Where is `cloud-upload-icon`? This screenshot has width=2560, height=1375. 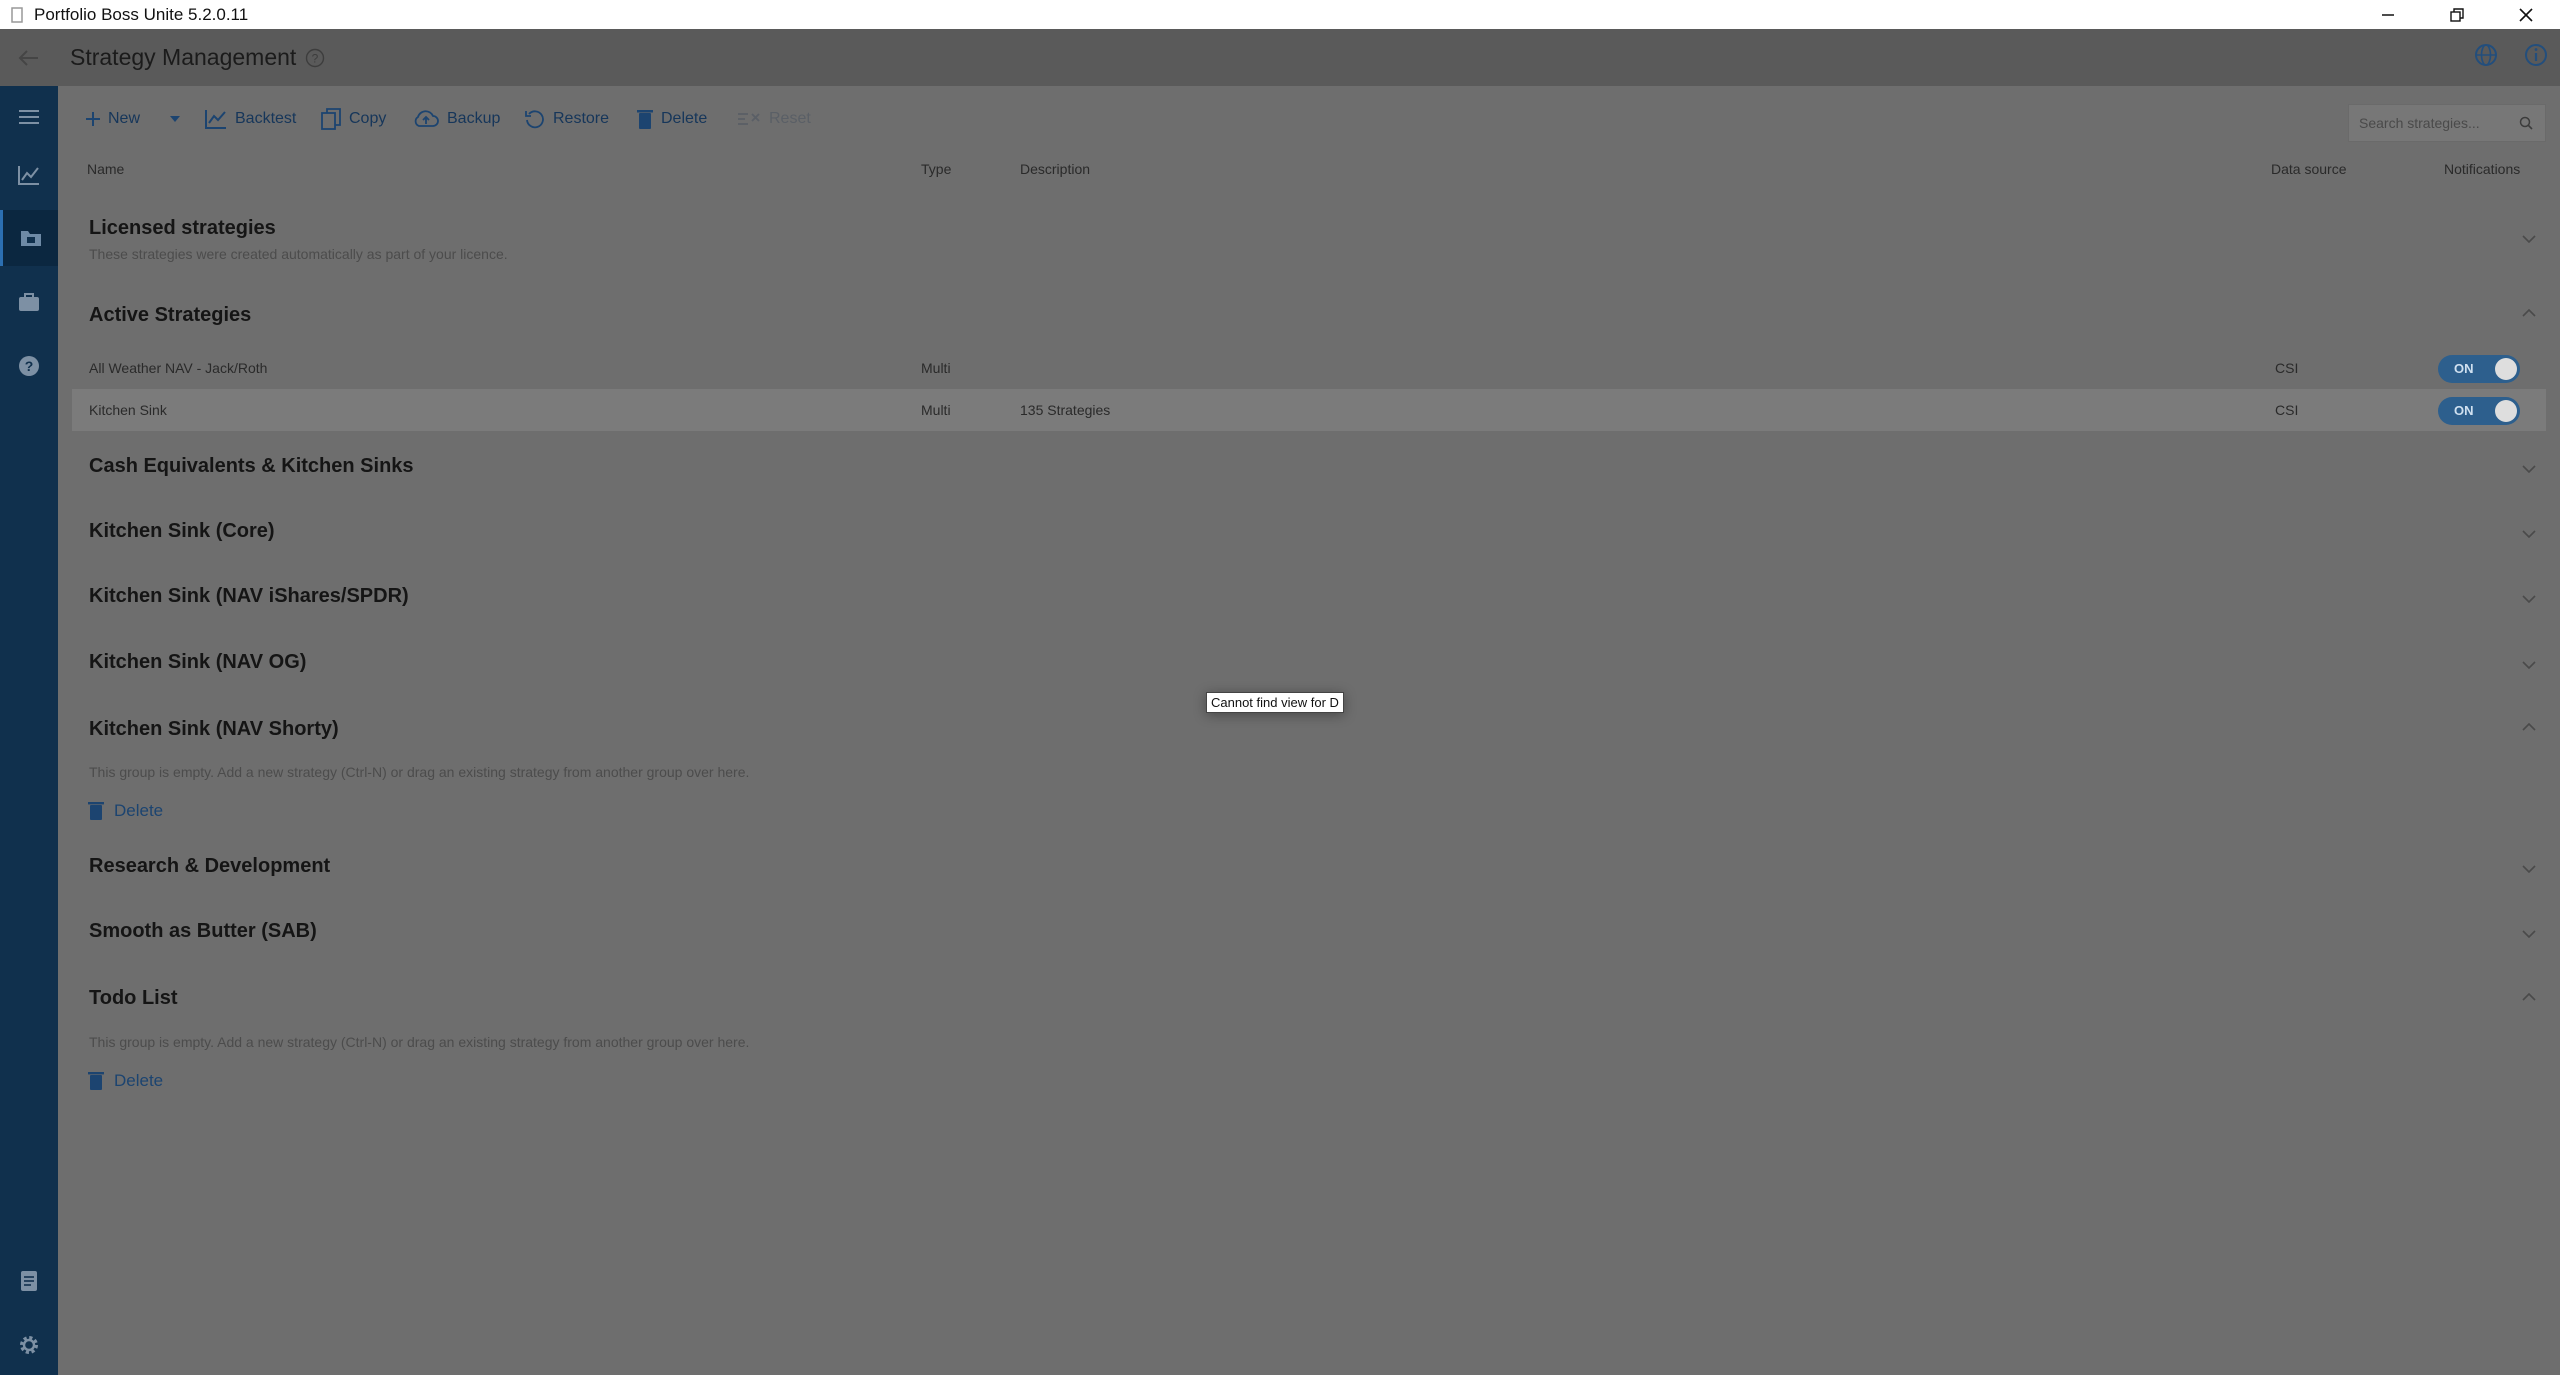 cloud-upload-icon is located at coordinates (426, 118).